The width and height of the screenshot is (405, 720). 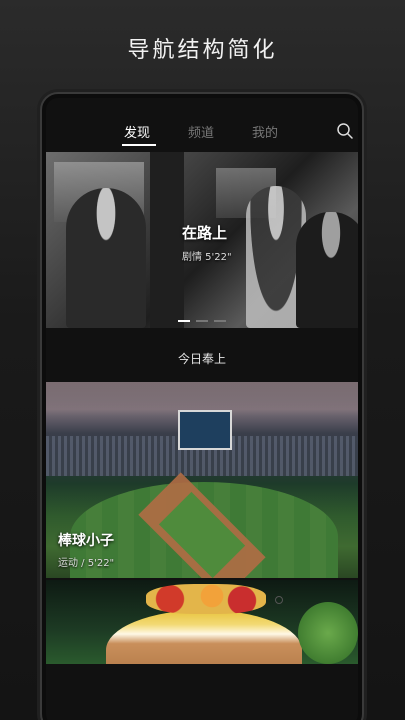 What do you see at coordinates (205, 233) in the screenshot?
I see `banner-title: 在路上` at bounding box center [205, 233].